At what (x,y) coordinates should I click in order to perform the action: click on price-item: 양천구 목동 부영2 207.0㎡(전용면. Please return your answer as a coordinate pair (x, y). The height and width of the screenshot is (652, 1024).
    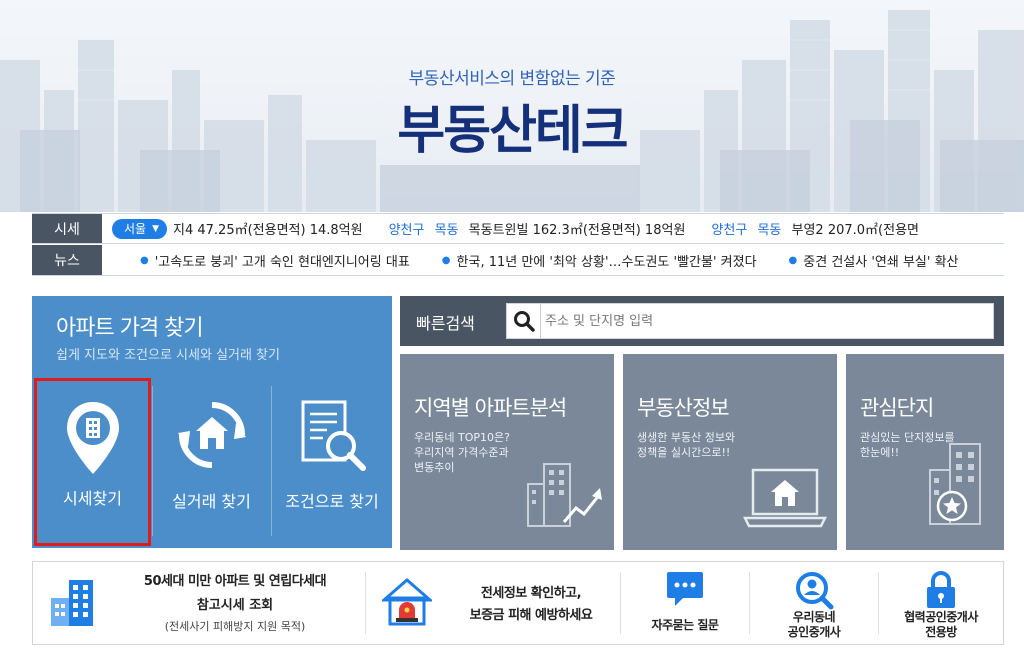
    Looking at the image, I should click on (805, 228).